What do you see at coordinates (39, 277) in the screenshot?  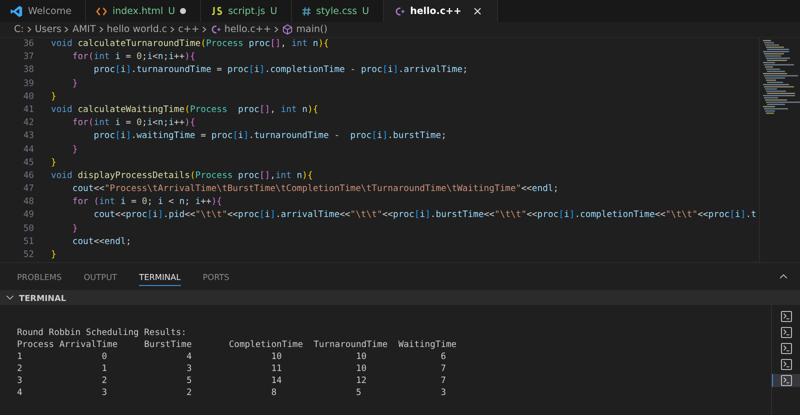 I see `panel-tab: PROBLEMS` at bounding box center [39, 277].